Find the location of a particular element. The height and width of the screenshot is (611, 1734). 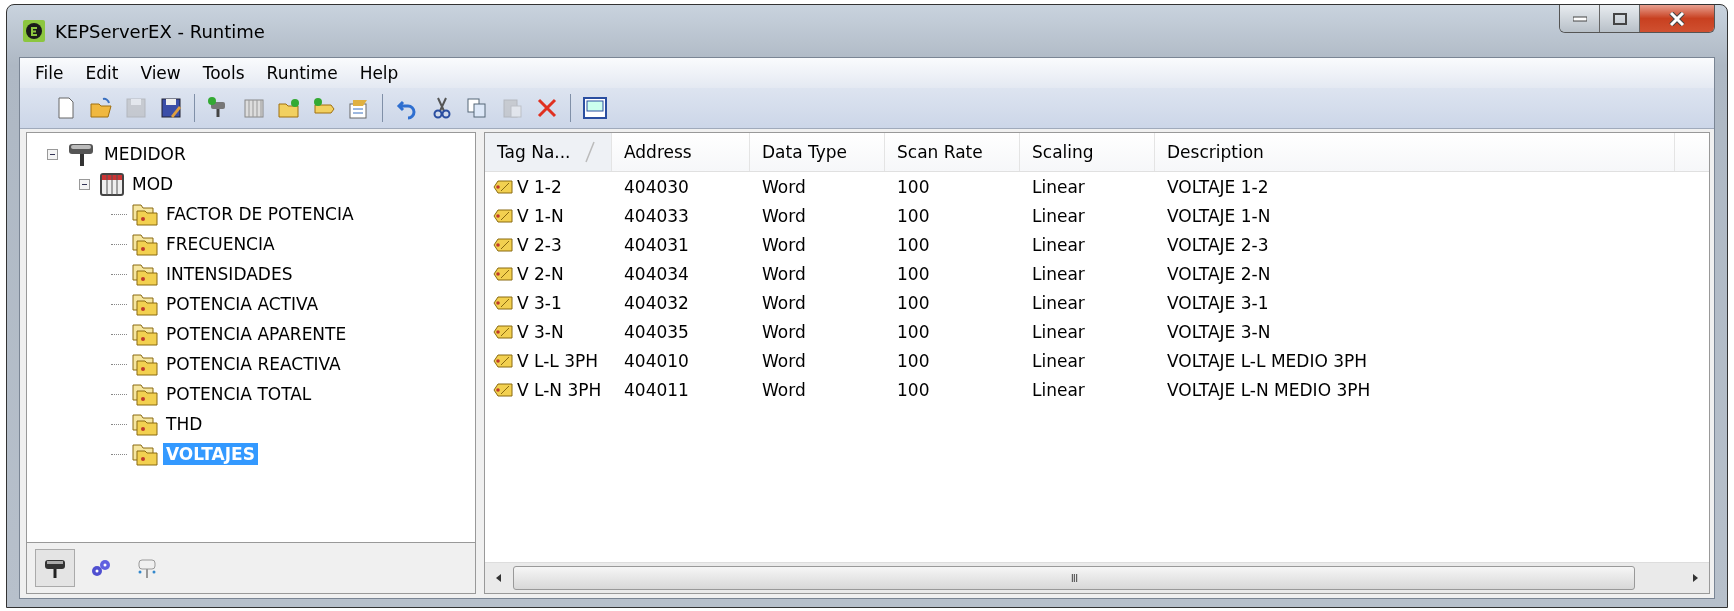

column-header: Description is located at coordinates (1415, 152).